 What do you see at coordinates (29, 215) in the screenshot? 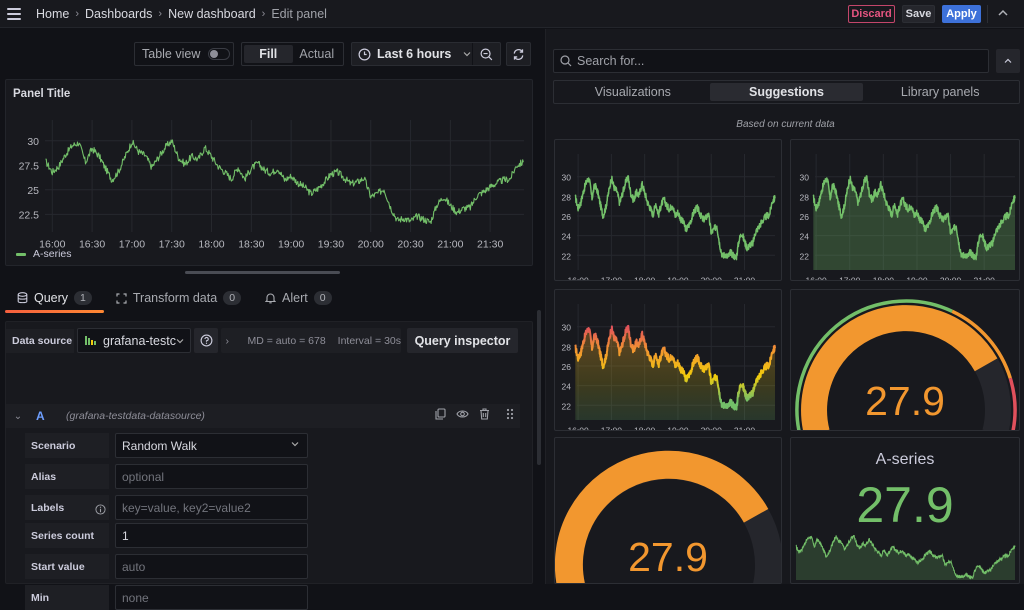
I see `y-tick-label: 22.5` at bounding box center [29, 215].